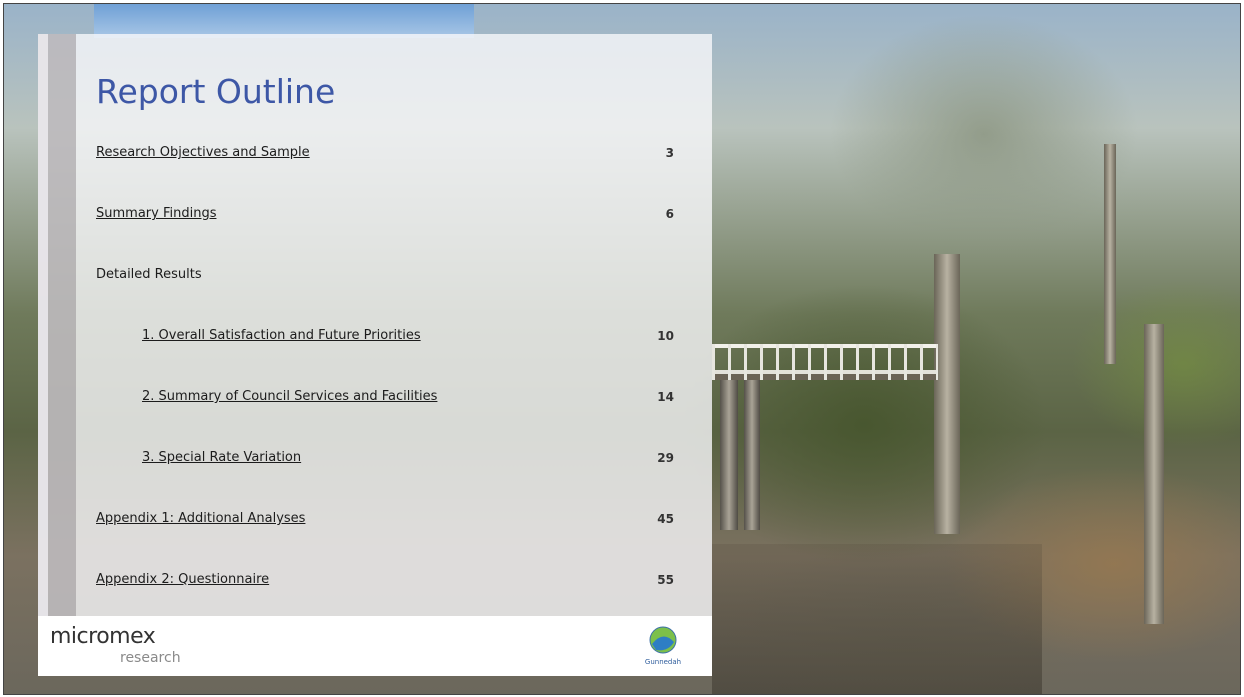 The height and width of the screenshot is (697, 1244). What do you see at coordinates (665, 336) in the screenshot?
I see `toc-page-number: 10` at bounding box center [665, 336].